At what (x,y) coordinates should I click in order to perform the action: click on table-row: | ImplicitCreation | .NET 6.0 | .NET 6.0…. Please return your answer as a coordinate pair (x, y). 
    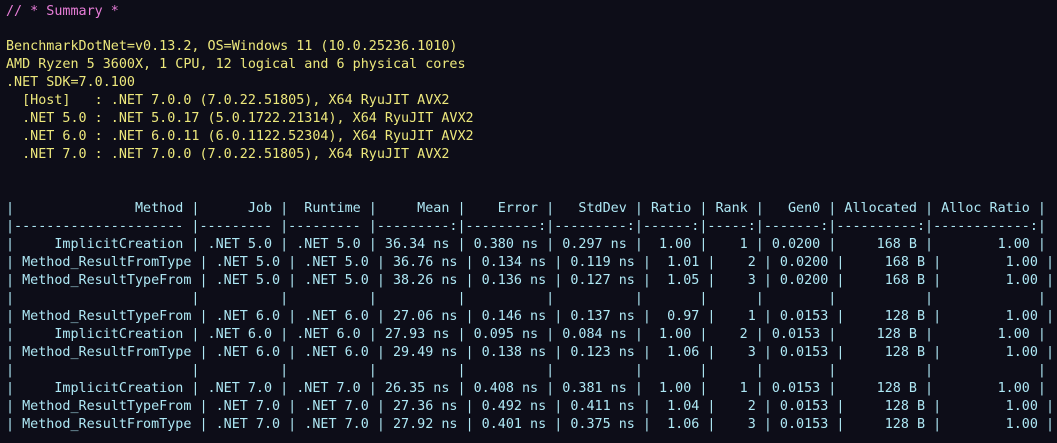
    Looking at the image, I should click on (526, 334).